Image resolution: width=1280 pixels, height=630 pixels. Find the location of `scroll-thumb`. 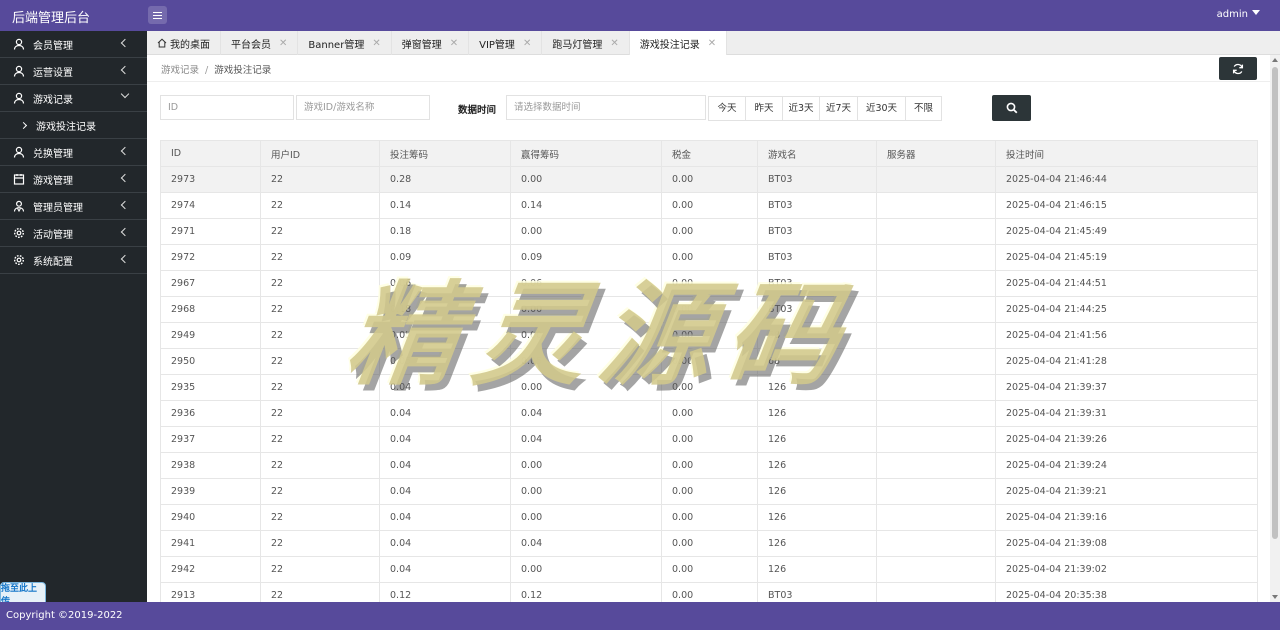

scroll-thumb is located at coordinates (1275, 303).